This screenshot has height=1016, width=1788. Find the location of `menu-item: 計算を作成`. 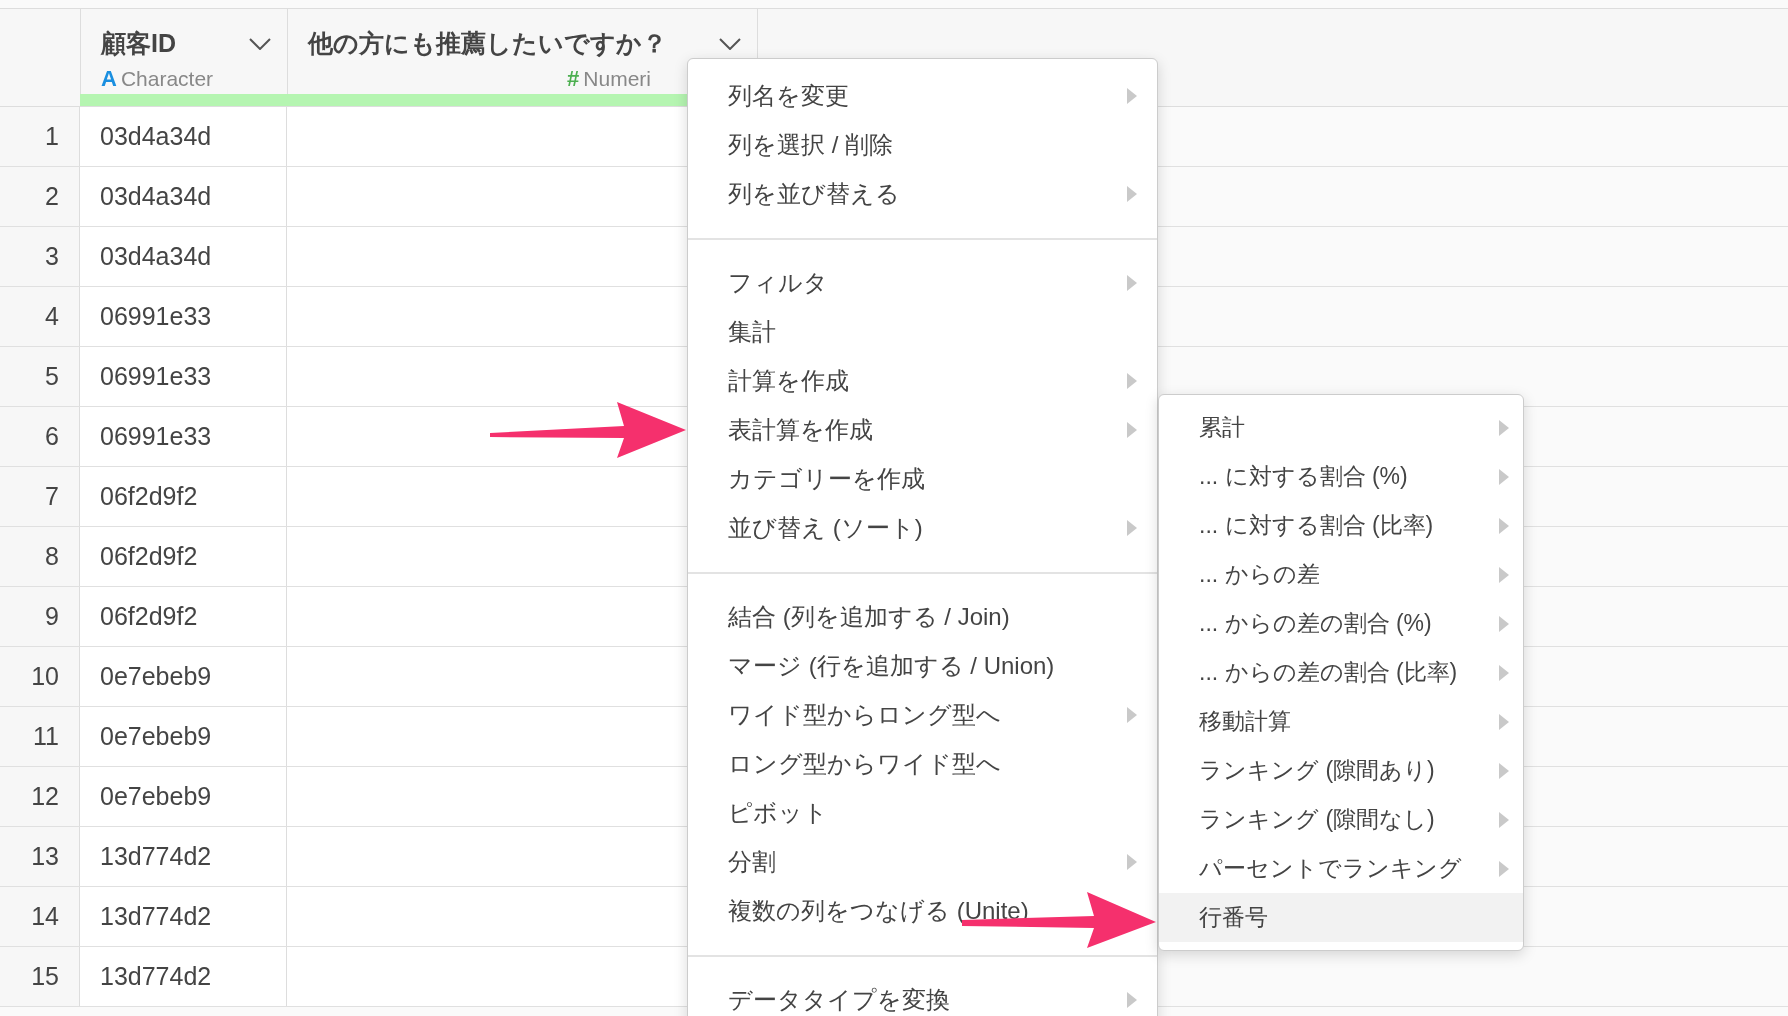

menu-item: 計算を作成 is located at coordinates (922, 380).